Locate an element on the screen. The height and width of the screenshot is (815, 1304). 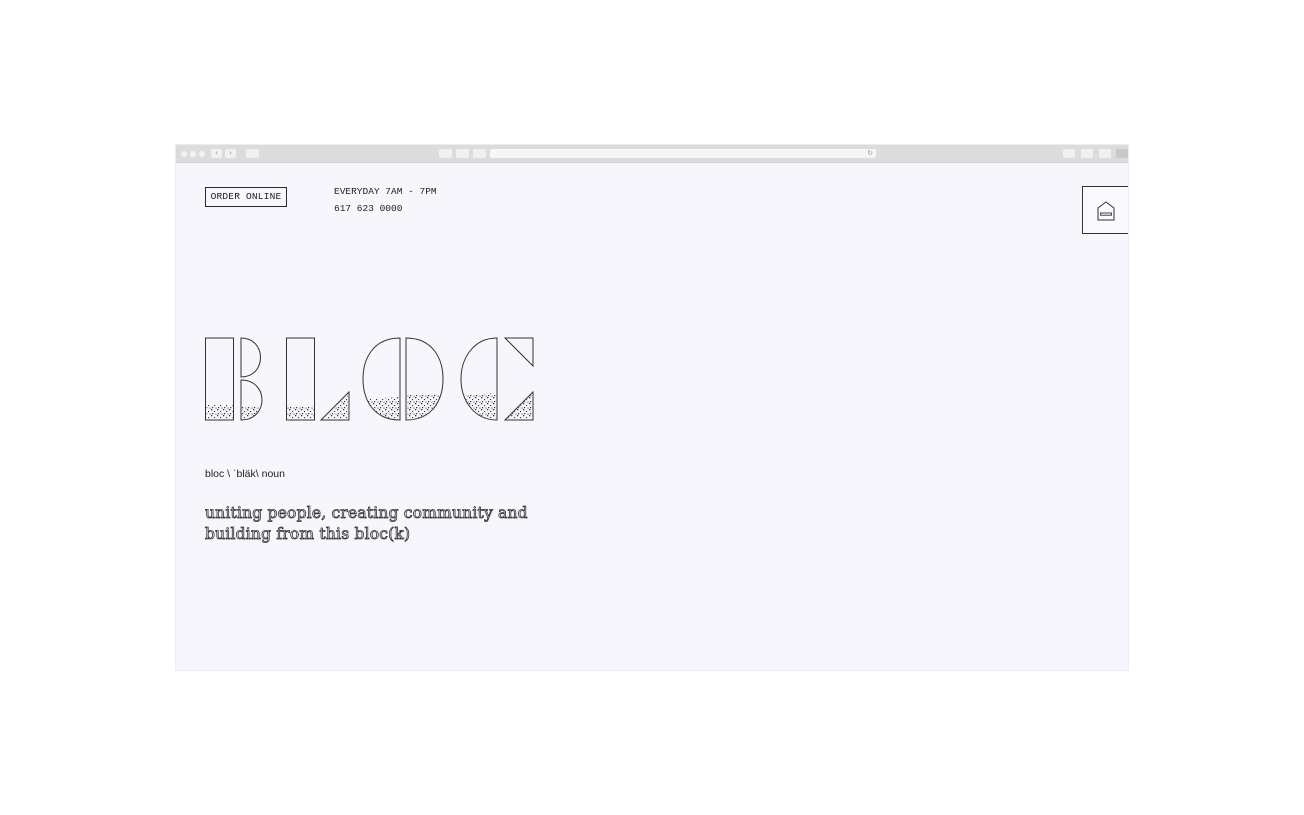
tagline-line-1: uniting people, creating community and is located at coordinates (366, 513).